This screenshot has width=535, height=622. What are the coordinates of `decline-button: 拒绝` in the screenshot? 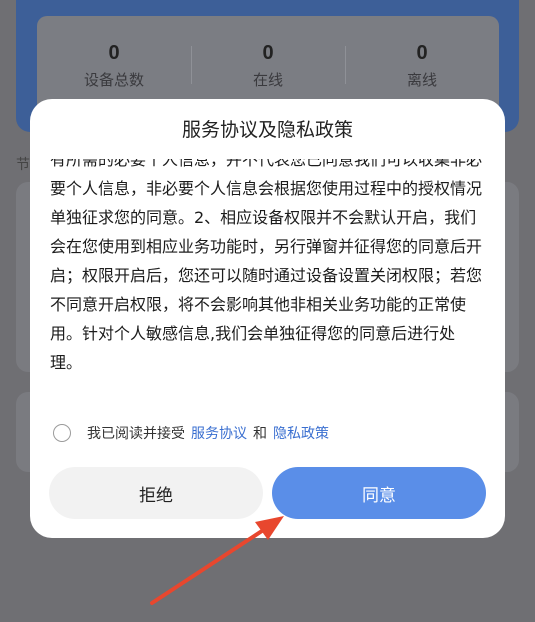 It's located at (156, 493).